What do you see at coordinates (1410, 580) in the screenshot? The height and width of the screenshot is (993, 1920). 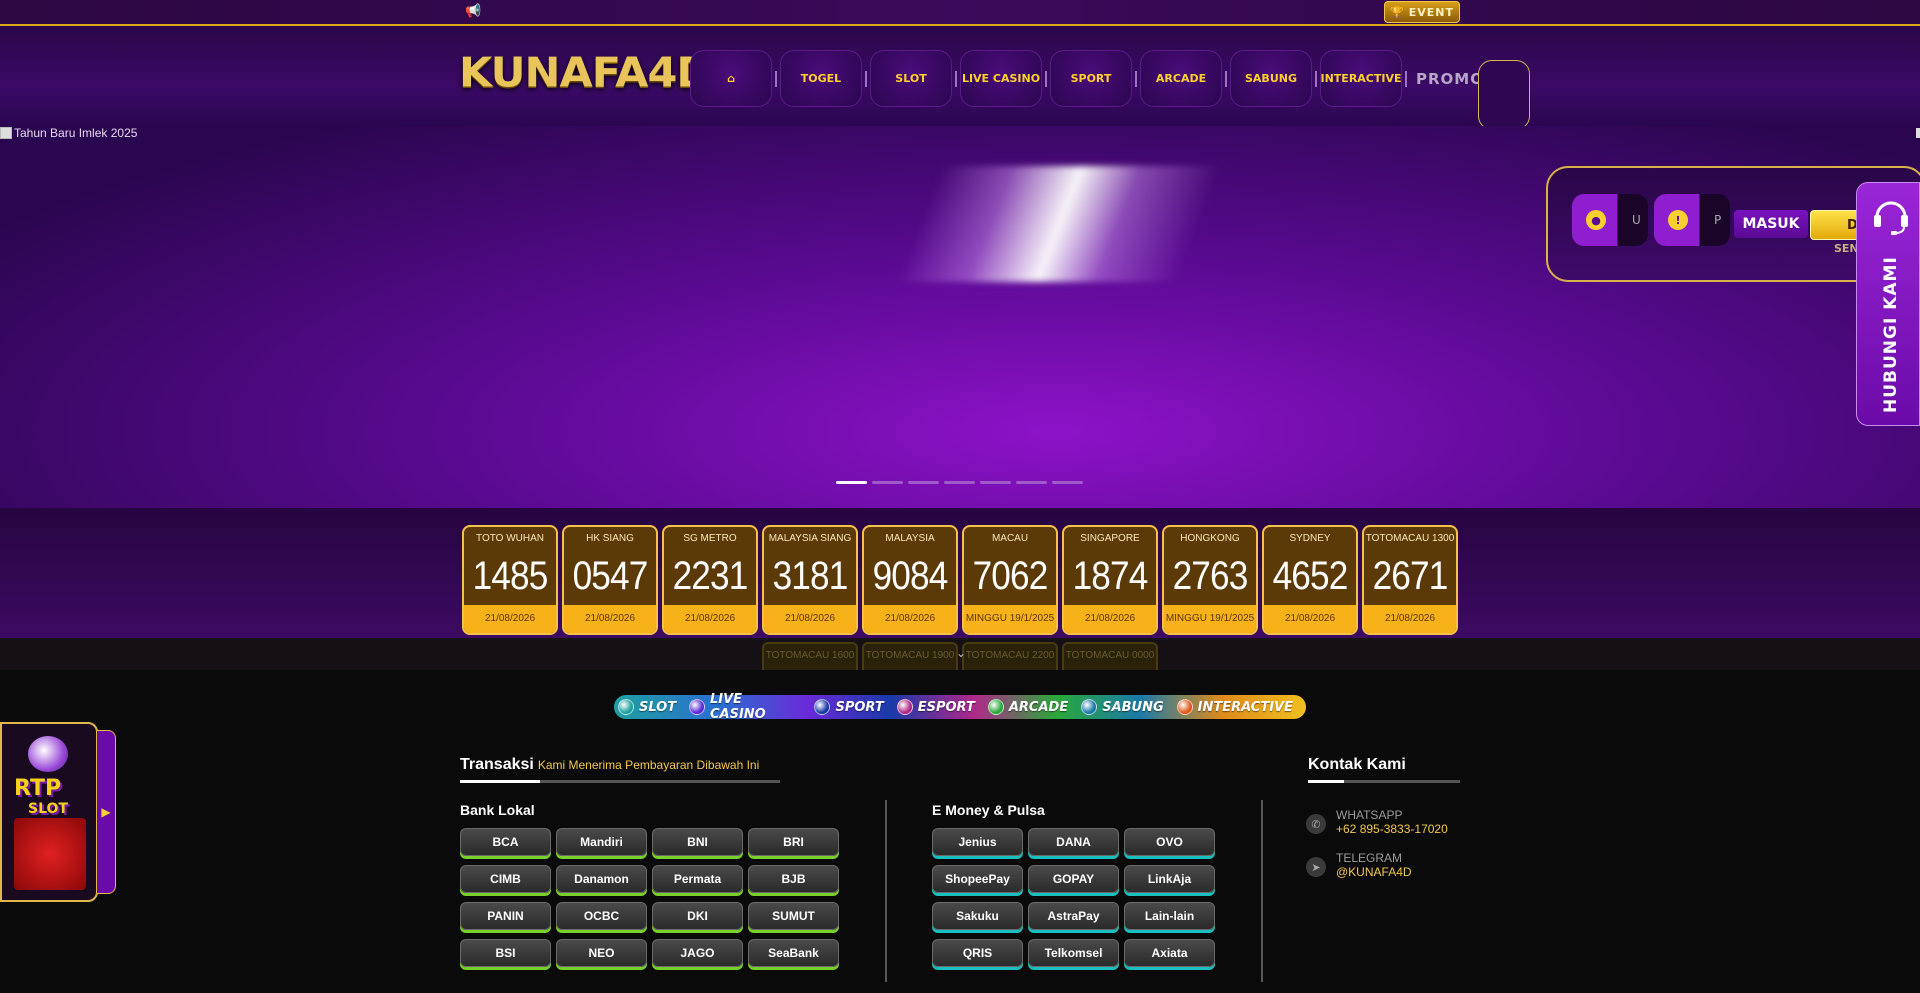 I see `result-card: TOTOMACAU 1300 2671 21/08/2026` at bounding box center [1410, 580].